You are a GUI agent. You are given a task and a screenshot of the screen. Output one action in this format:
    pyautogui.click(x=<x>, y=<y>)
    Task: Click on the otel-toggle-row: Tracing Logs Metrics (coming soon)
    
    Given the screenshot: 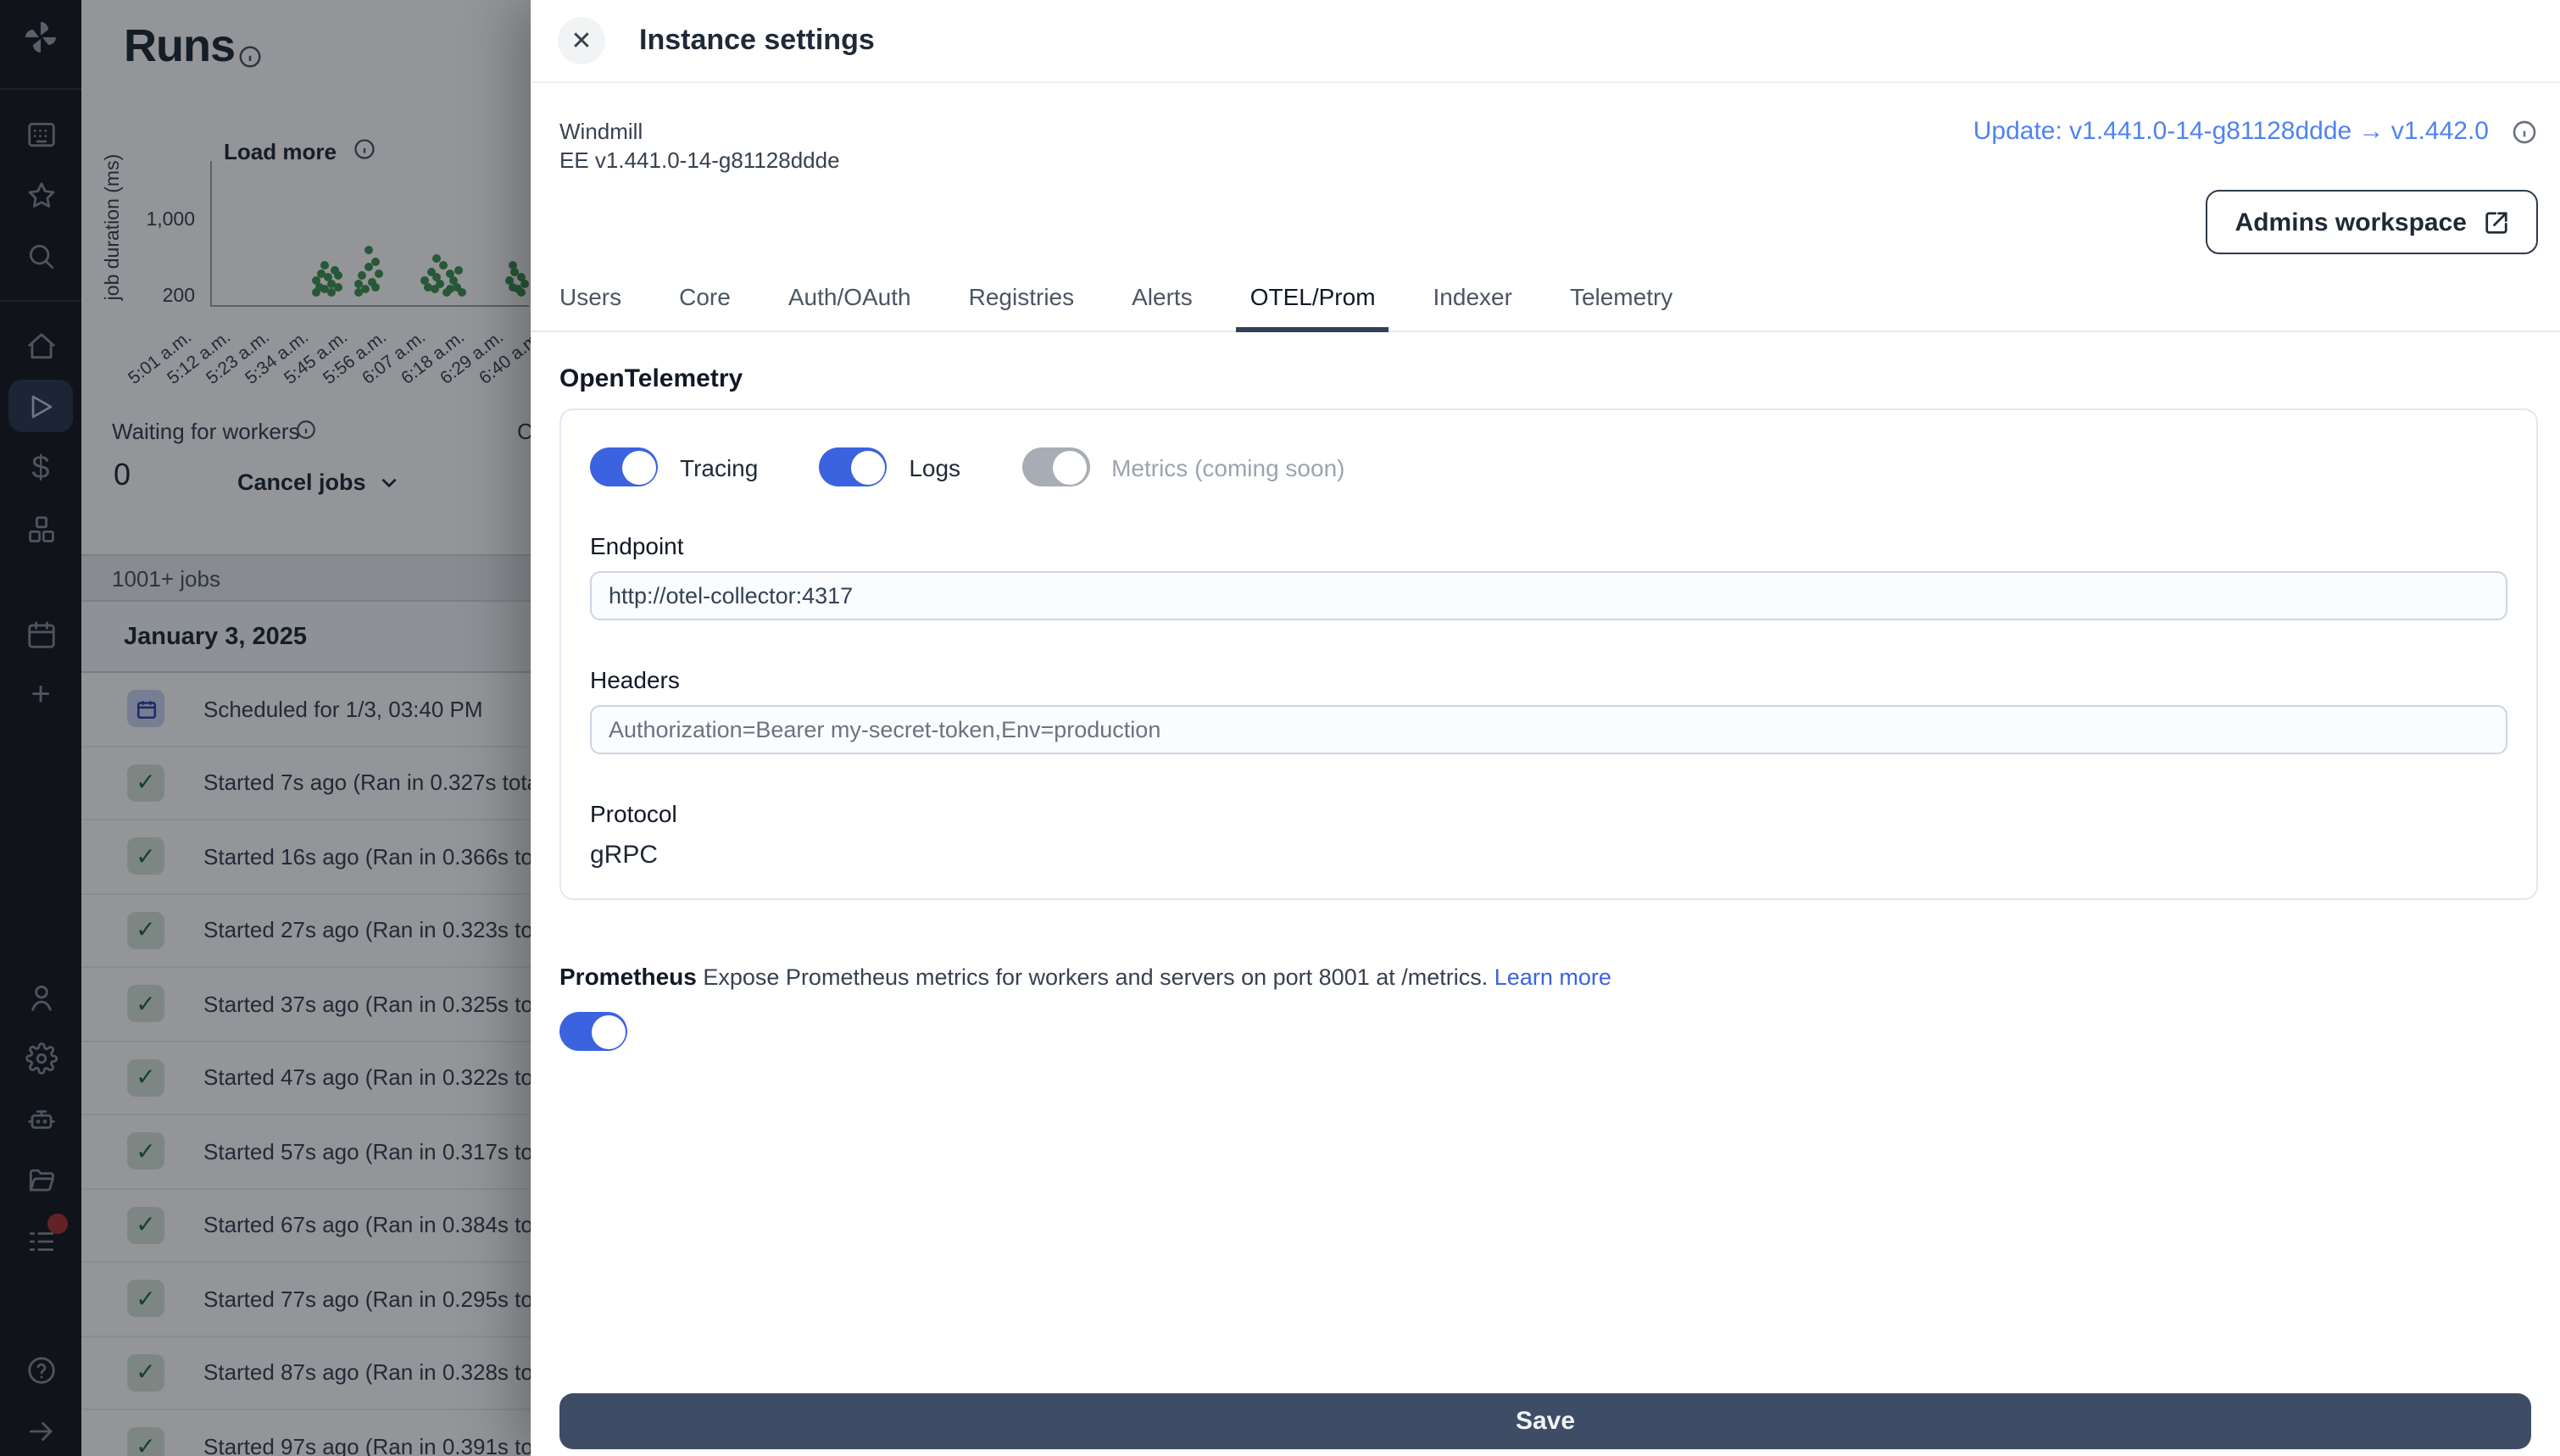 What is the action you would take?
    pyautogui.click(x=1548, y=467)
    